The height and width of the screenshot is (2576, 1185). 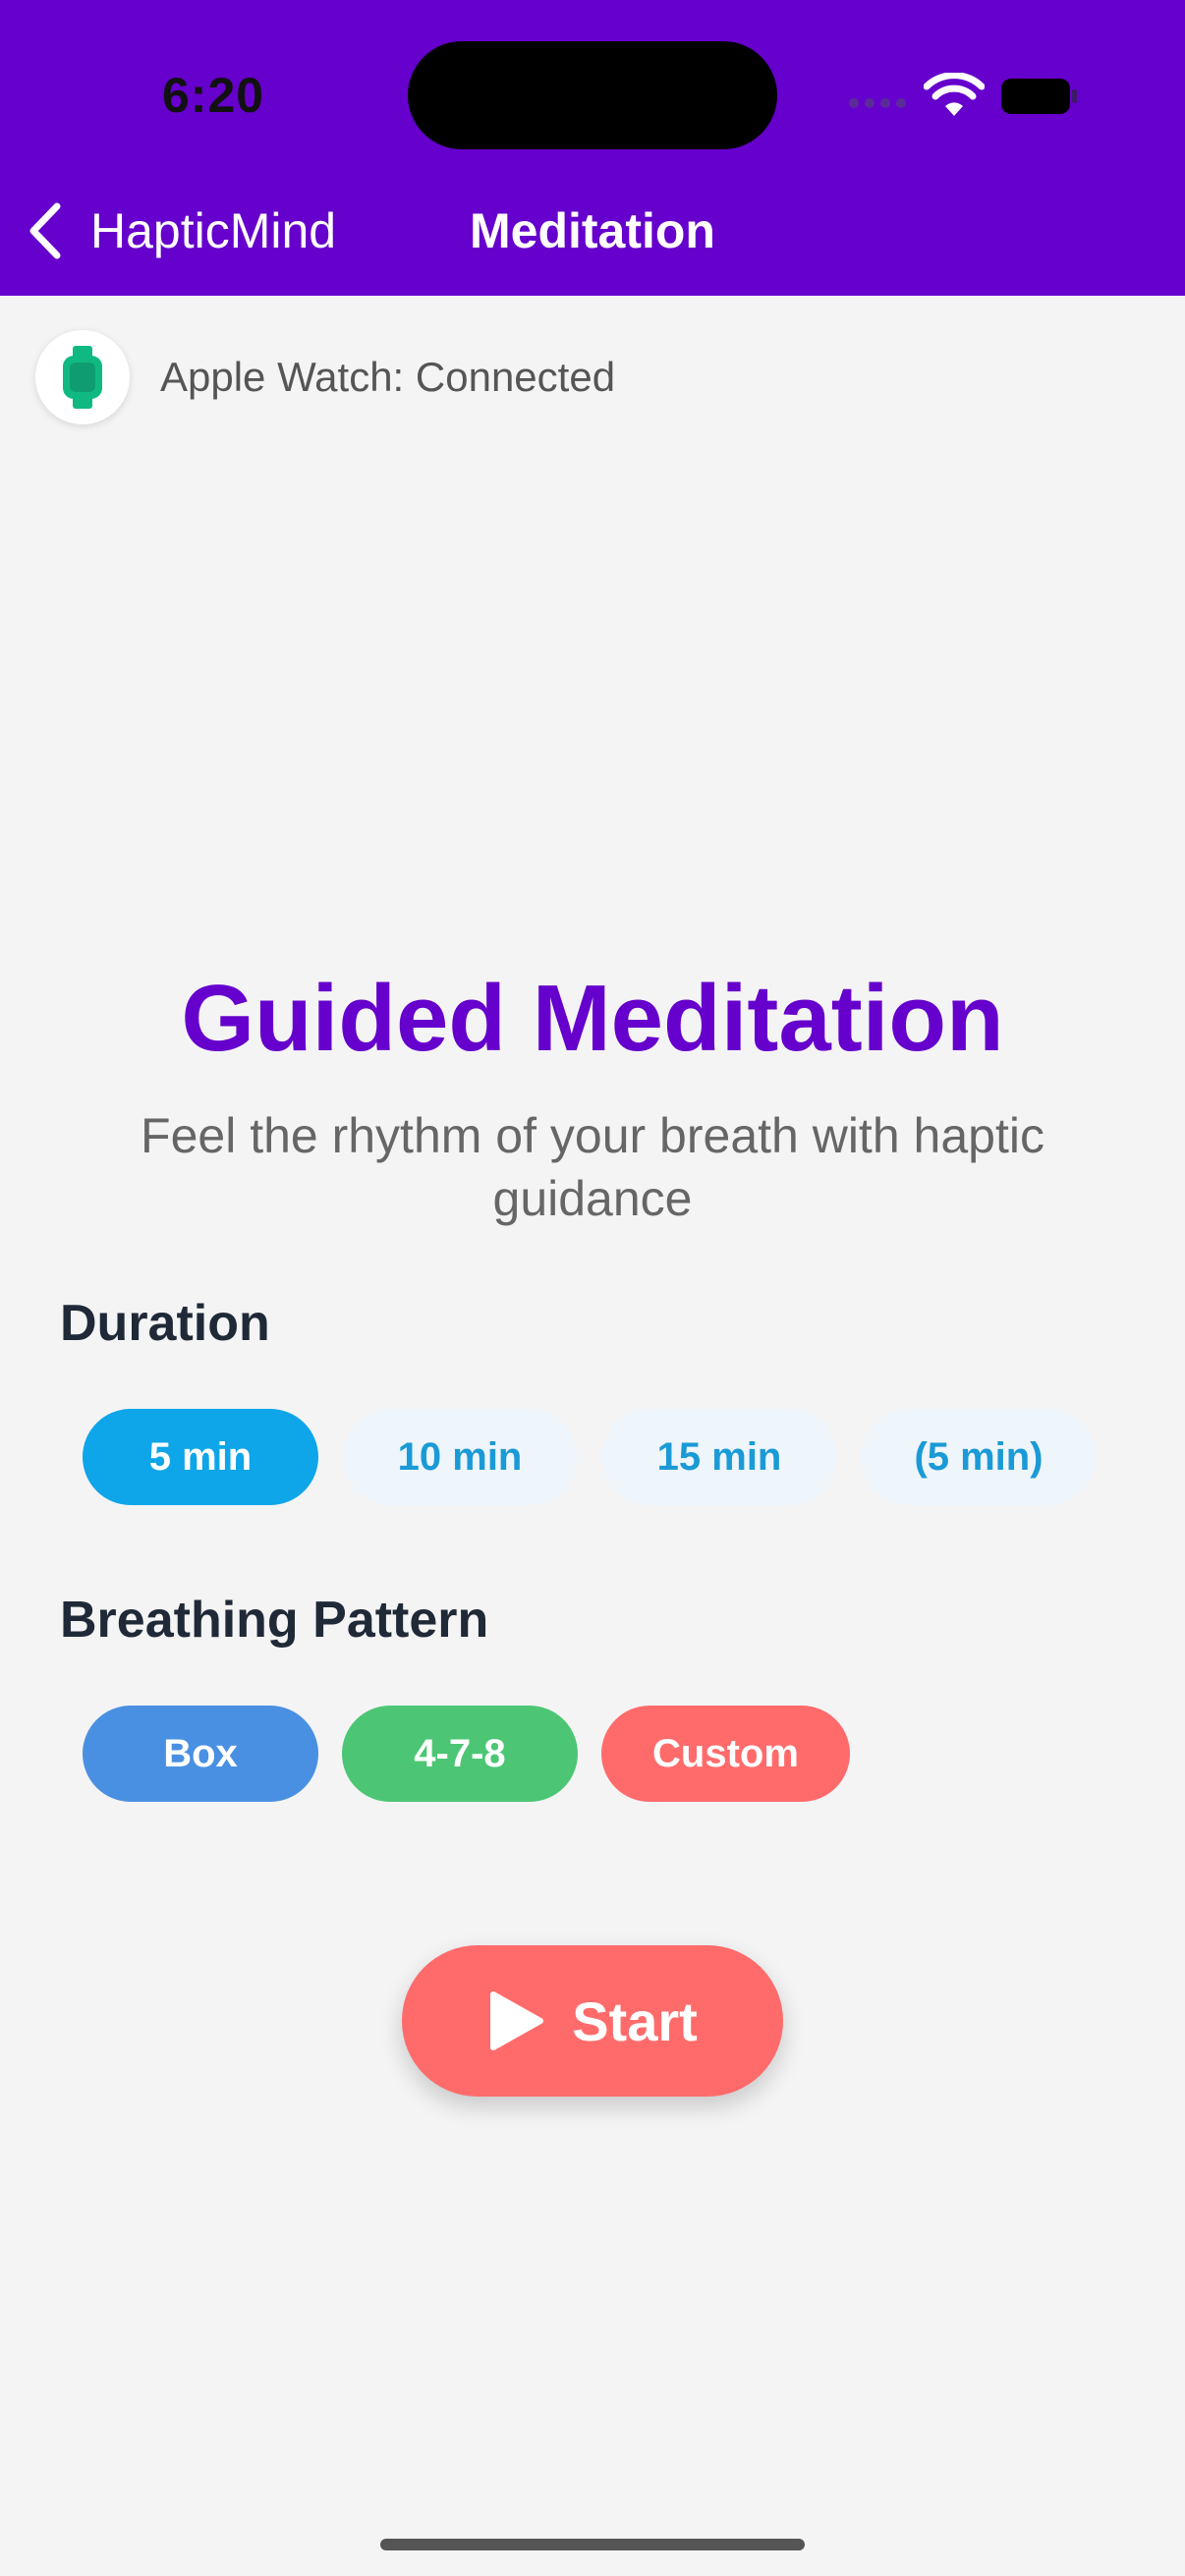 I want to click on duration-option-15: 15 min, so click(x=719, y=1457).